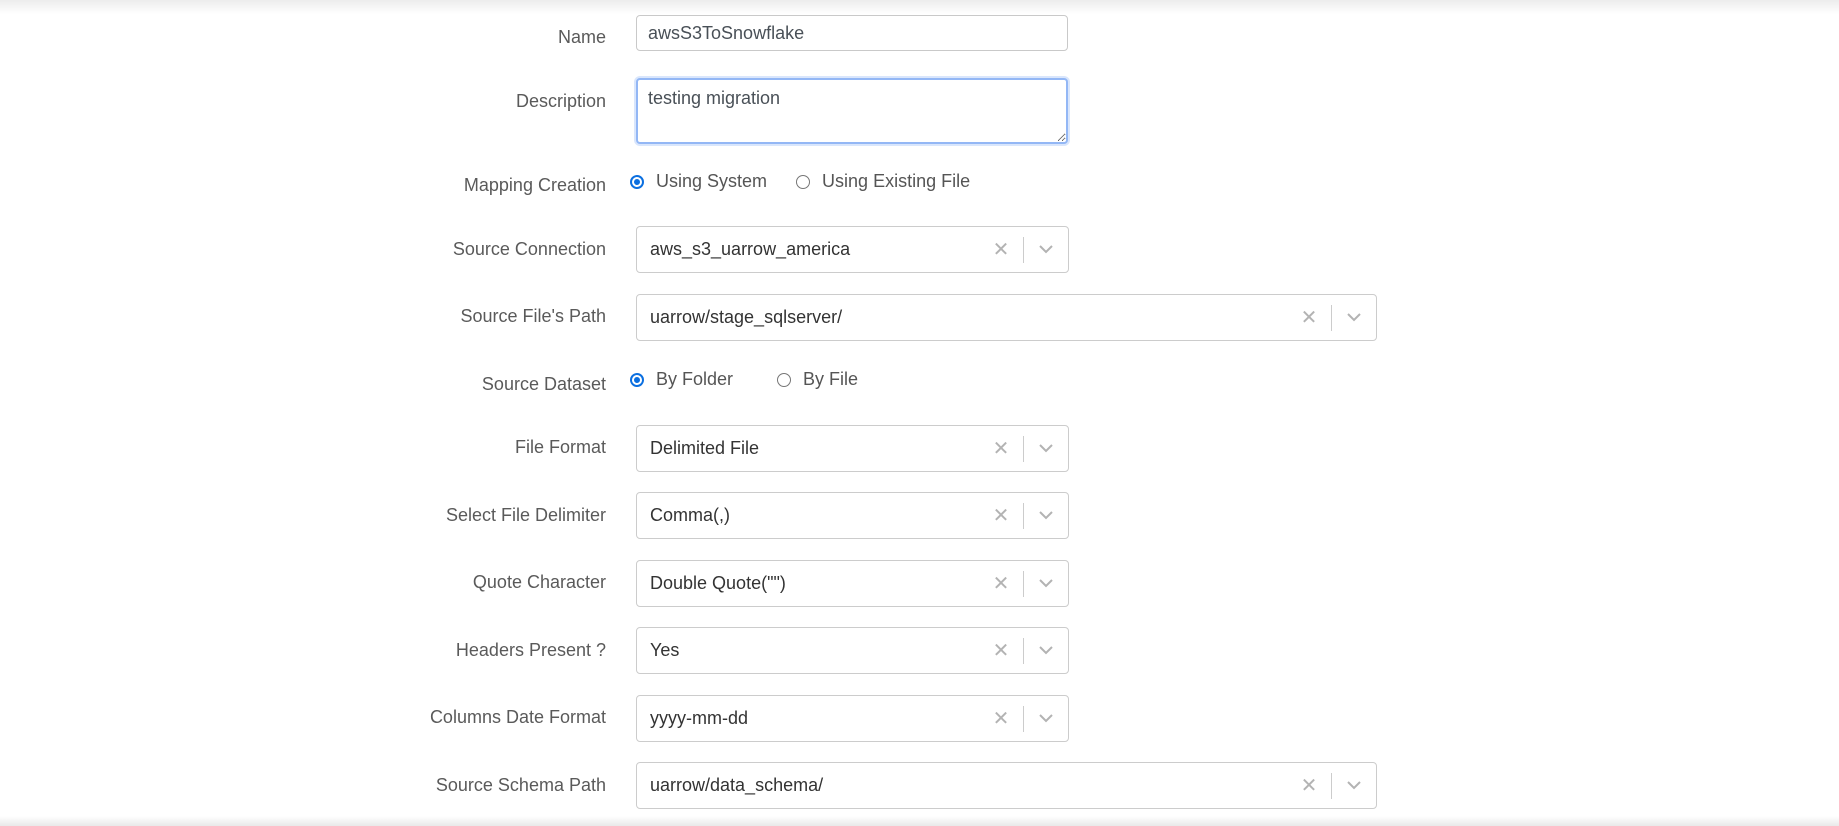 The width and height of the screenshot is (1839, 826). I want to click on quote-character-value: Double Quote(""), so click(718, 583).